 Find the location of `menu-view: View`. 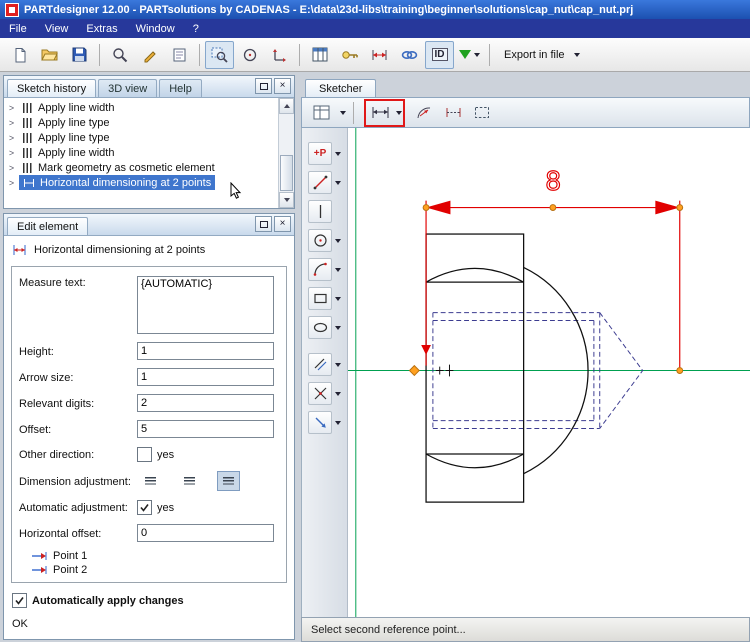

menu-view: View is located at coordinates (57, 29).